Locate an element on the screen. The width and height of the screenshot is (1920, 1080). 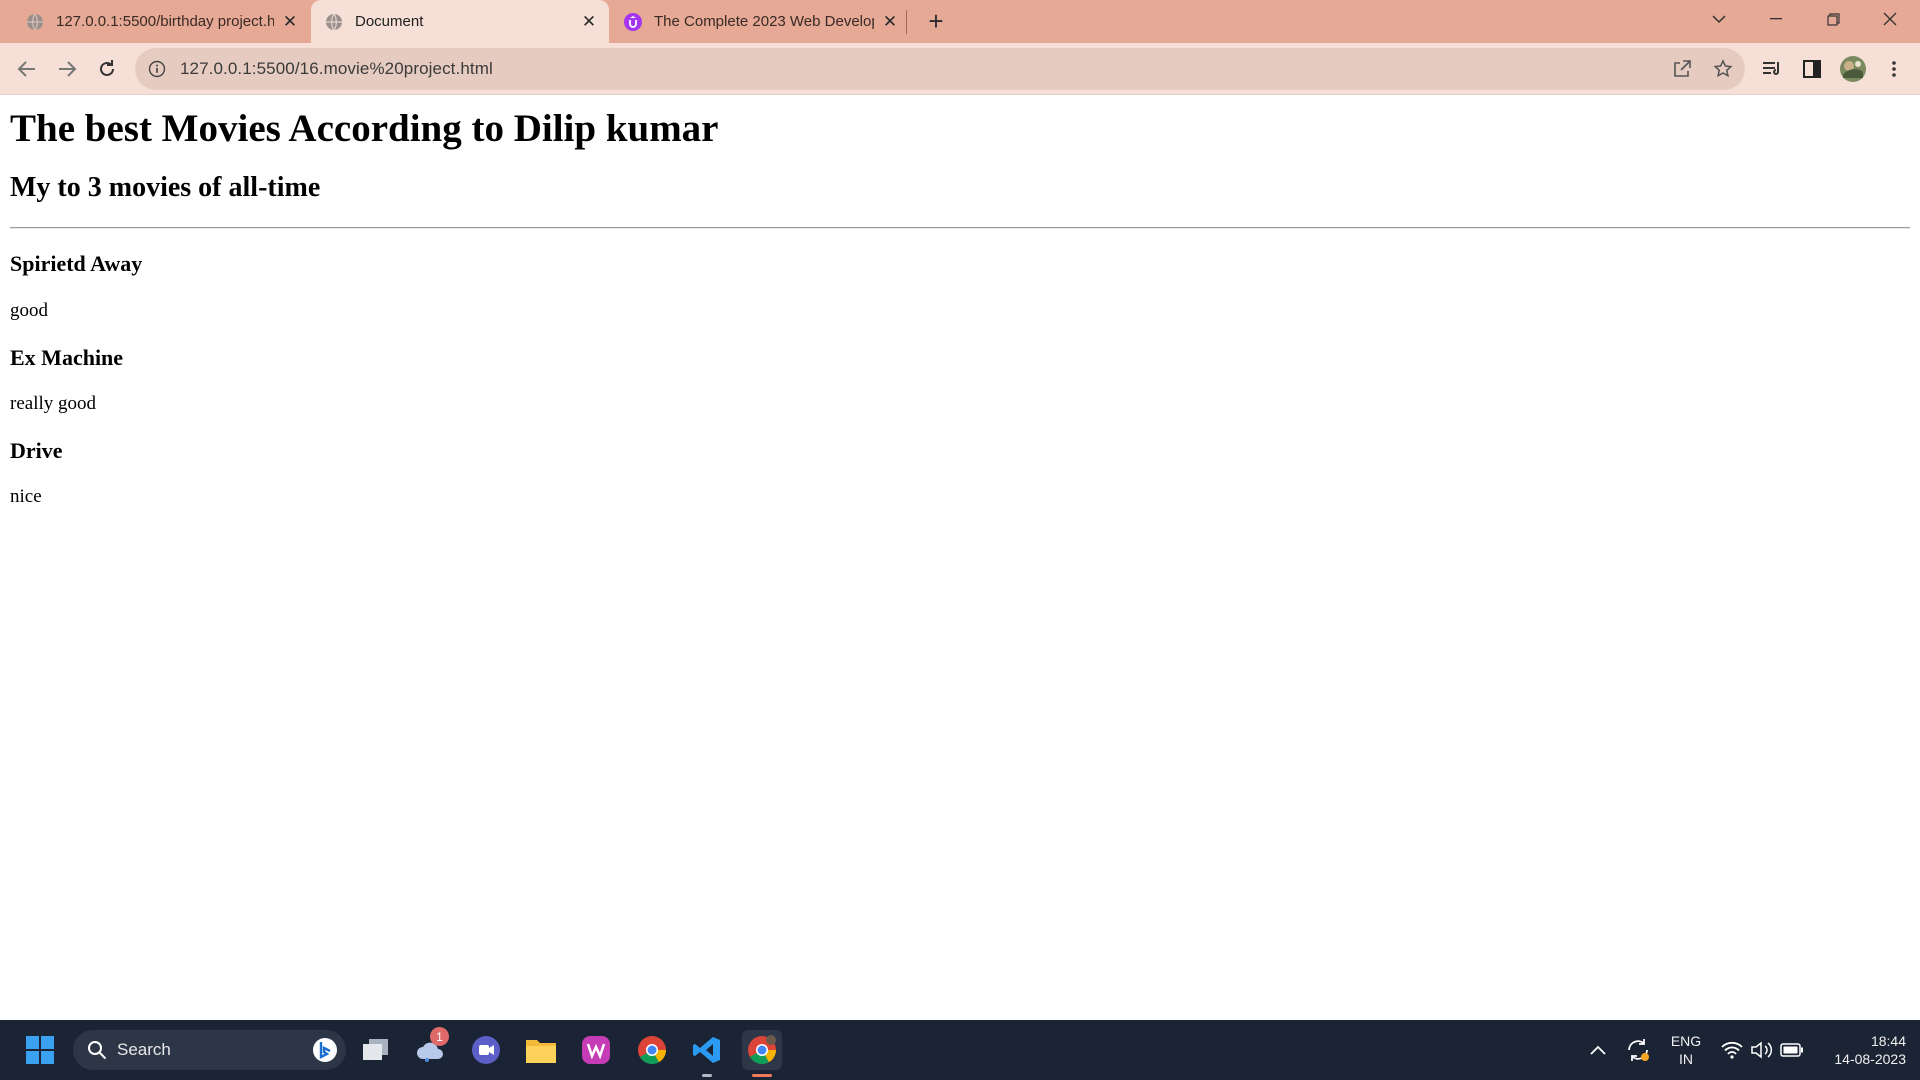
page-subheading: My to 3 movies of all-time is located at coordinates (165, 187).